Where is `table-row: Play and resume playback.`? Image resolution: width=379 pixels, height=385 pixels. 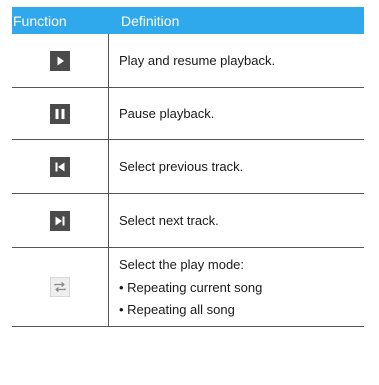 table-row: Play and resume playback. is located at coordinates (188, 61).